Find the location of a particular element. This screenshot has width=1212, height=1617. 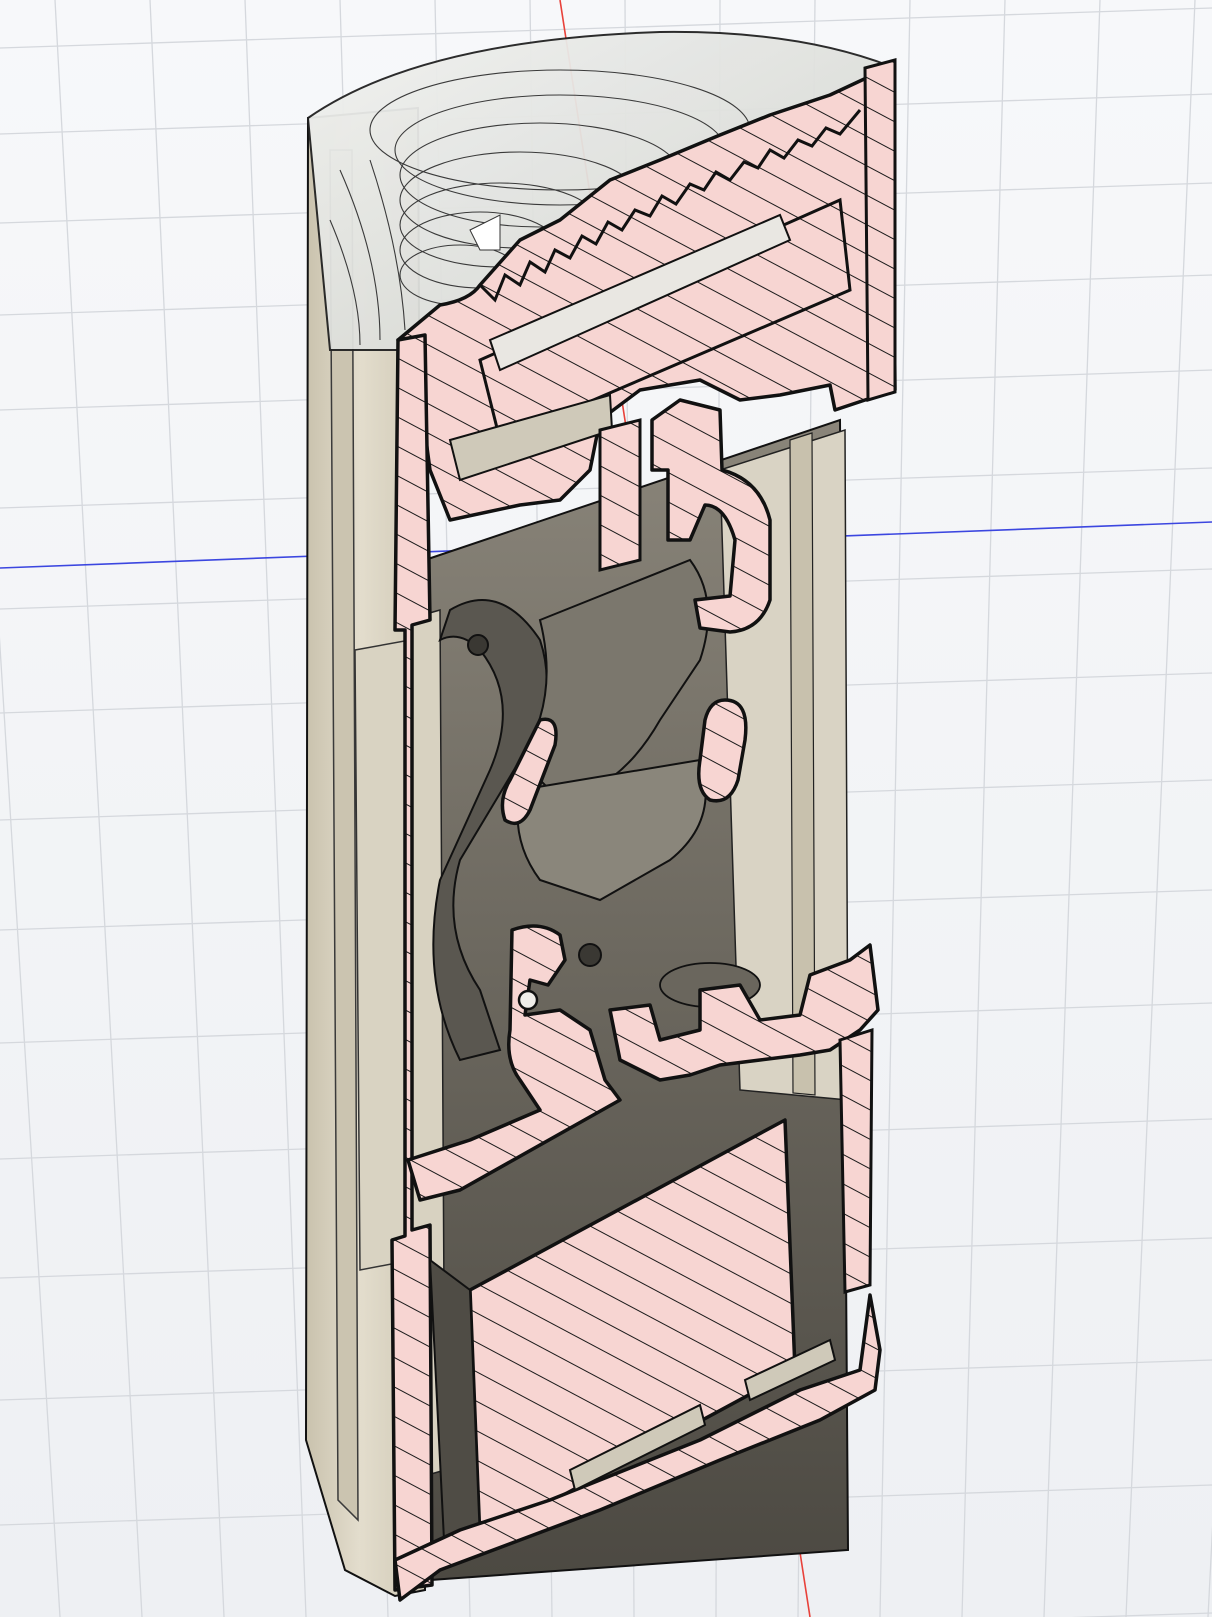

section-right-wall-top is located at coordinates (880, 230).